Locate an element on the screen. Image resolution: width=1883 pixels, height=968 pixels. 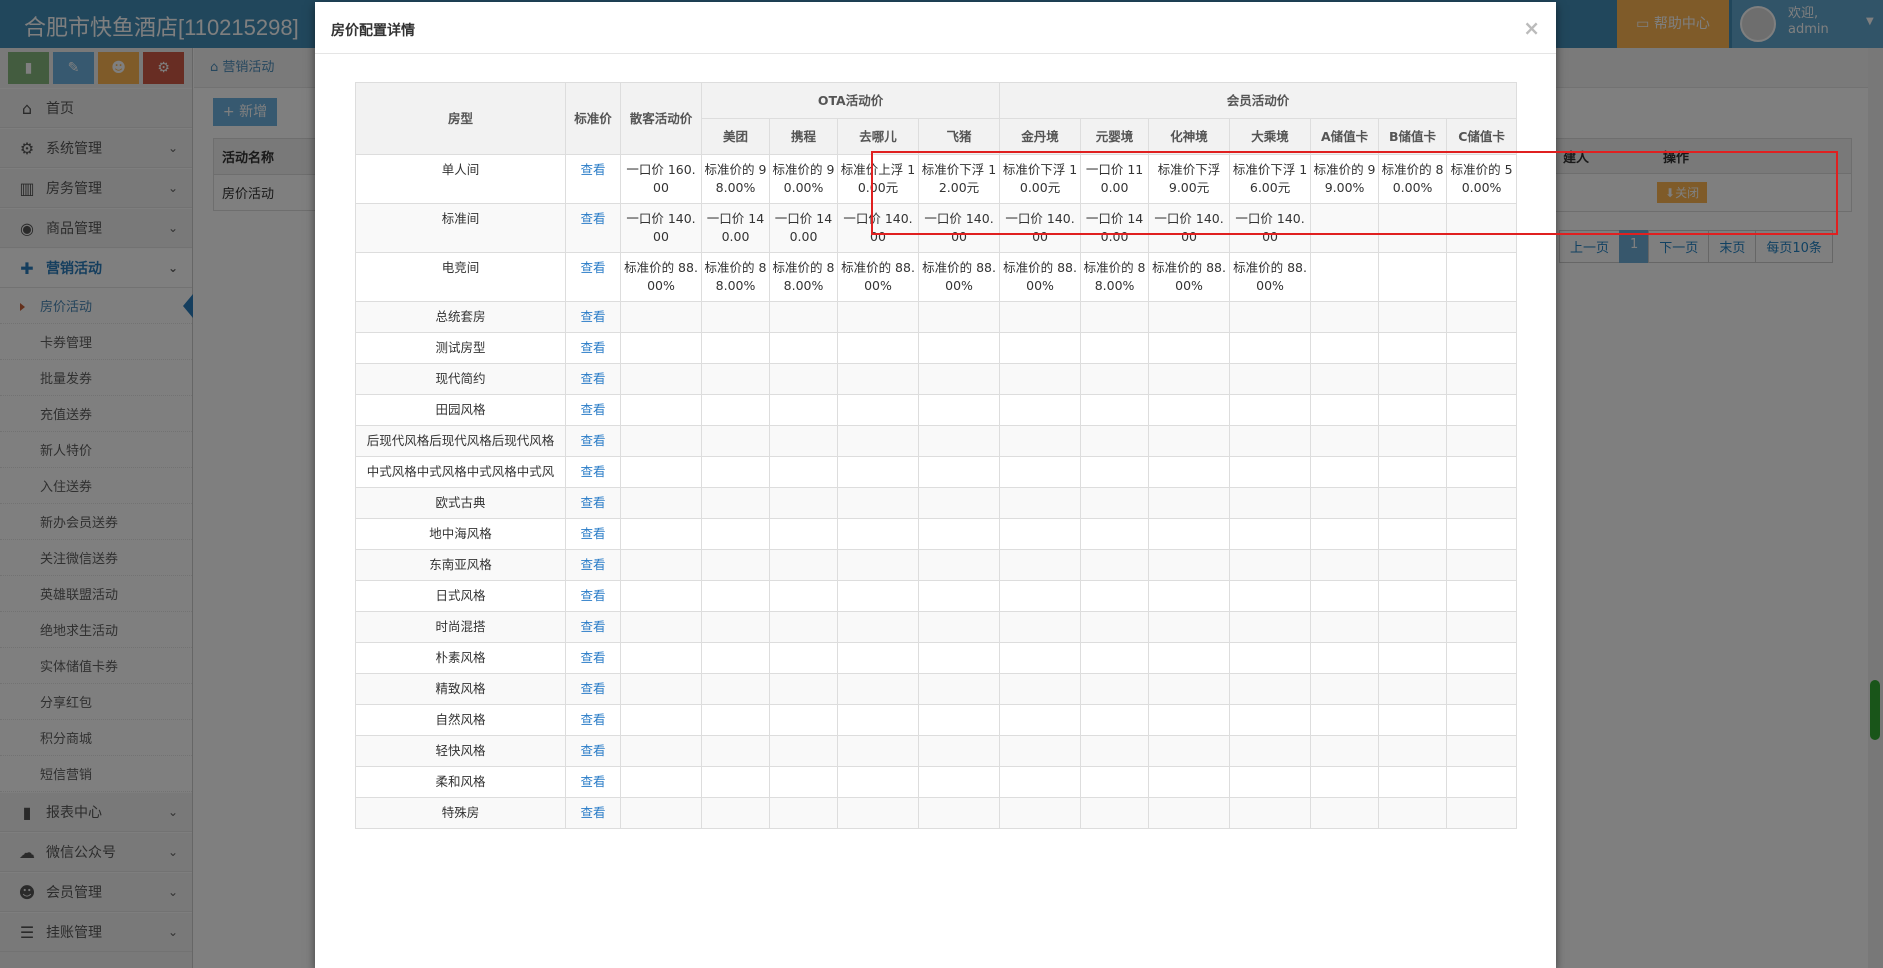
th-member-2: 化神境 is located at coordinates (1189, 136).